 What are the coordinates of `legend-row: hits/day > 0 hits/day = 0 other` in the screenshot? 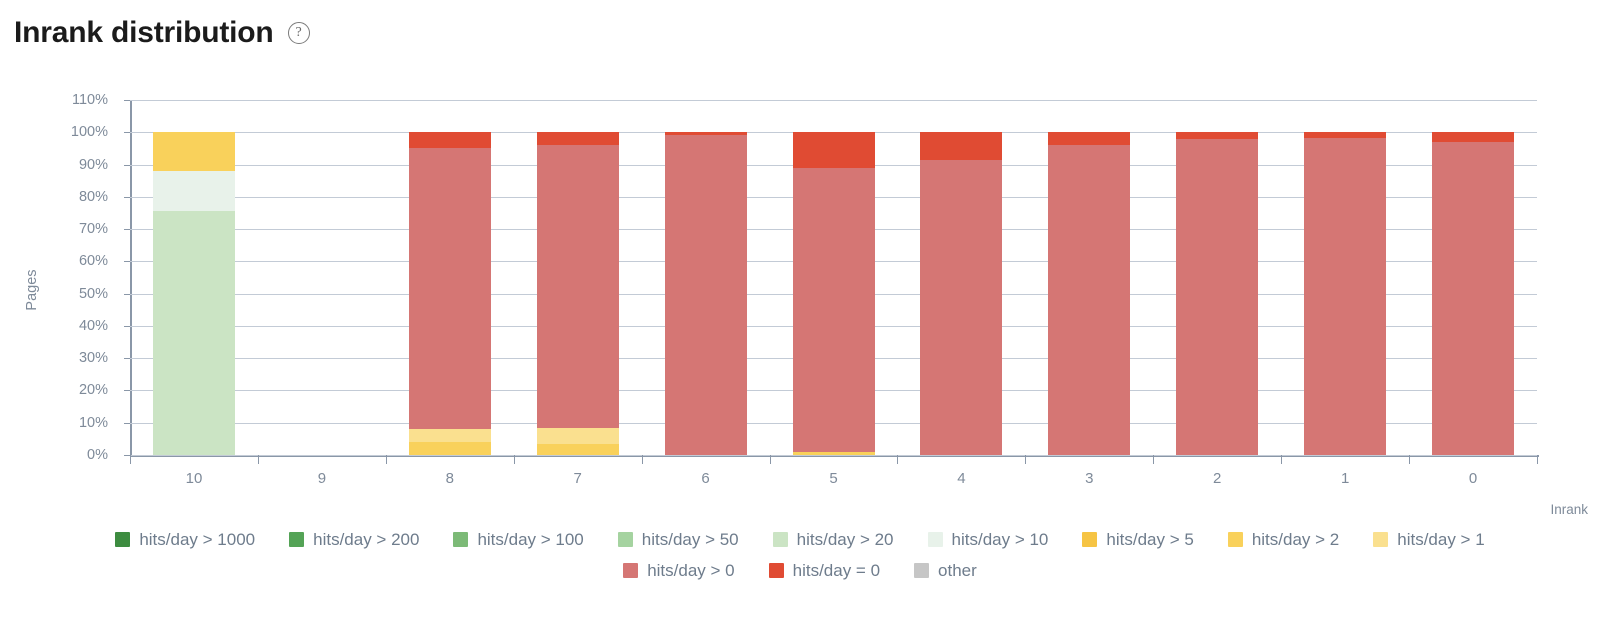 It's located at (800, 570).